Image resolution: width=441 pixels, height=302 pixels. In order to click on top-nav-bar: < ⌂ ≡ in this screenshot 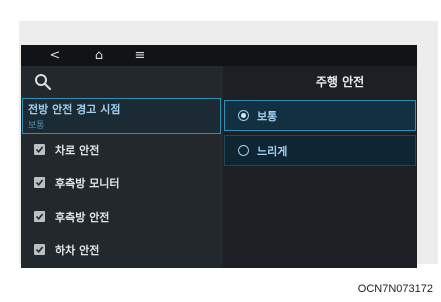, I will do `click(219, 55)`.